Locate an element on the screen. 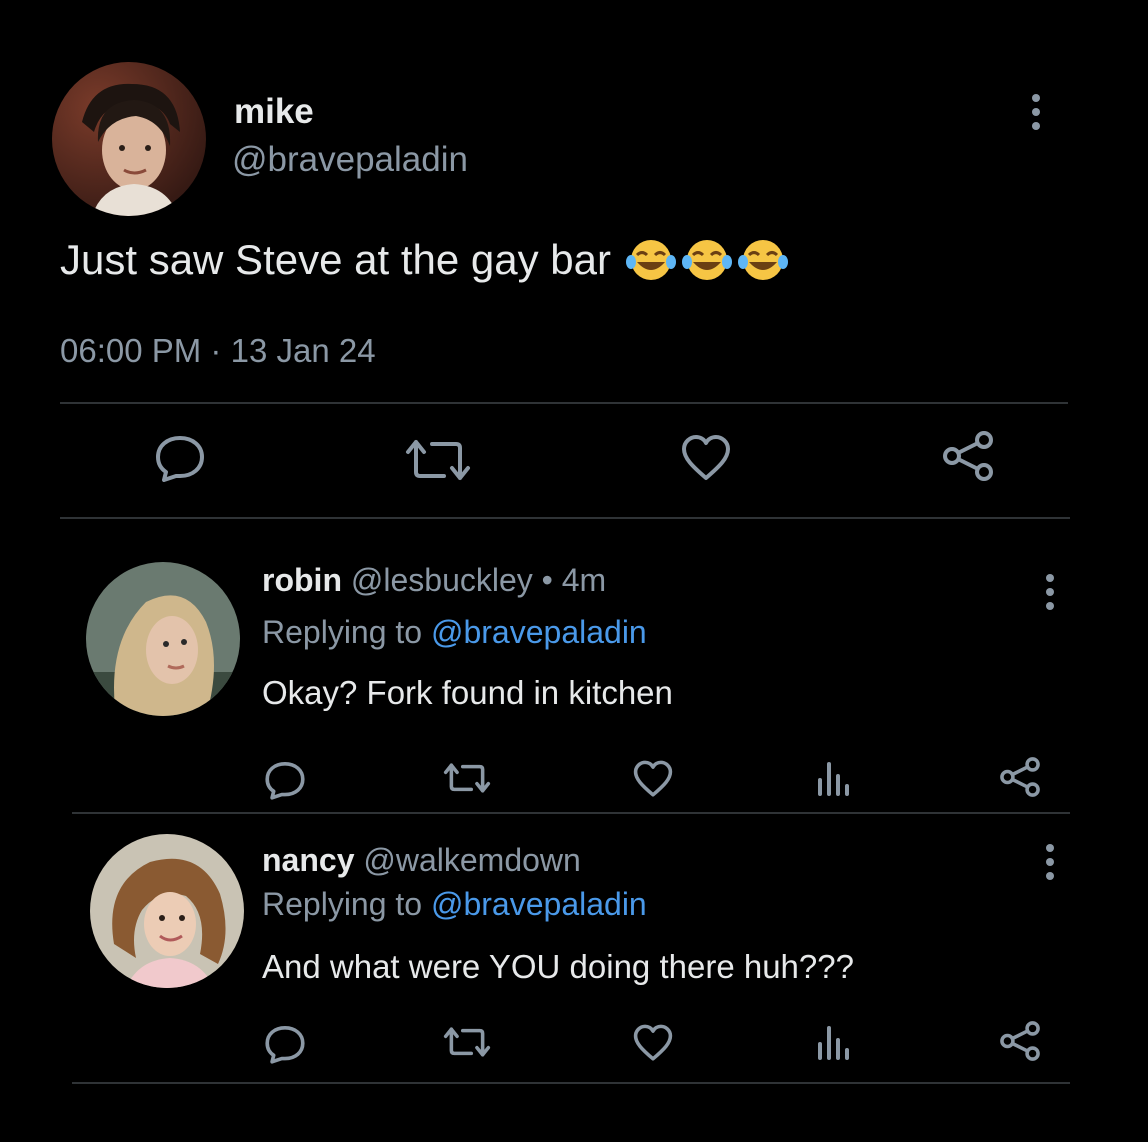  reply-author-name: nancy is located at coordinates (308, 860).